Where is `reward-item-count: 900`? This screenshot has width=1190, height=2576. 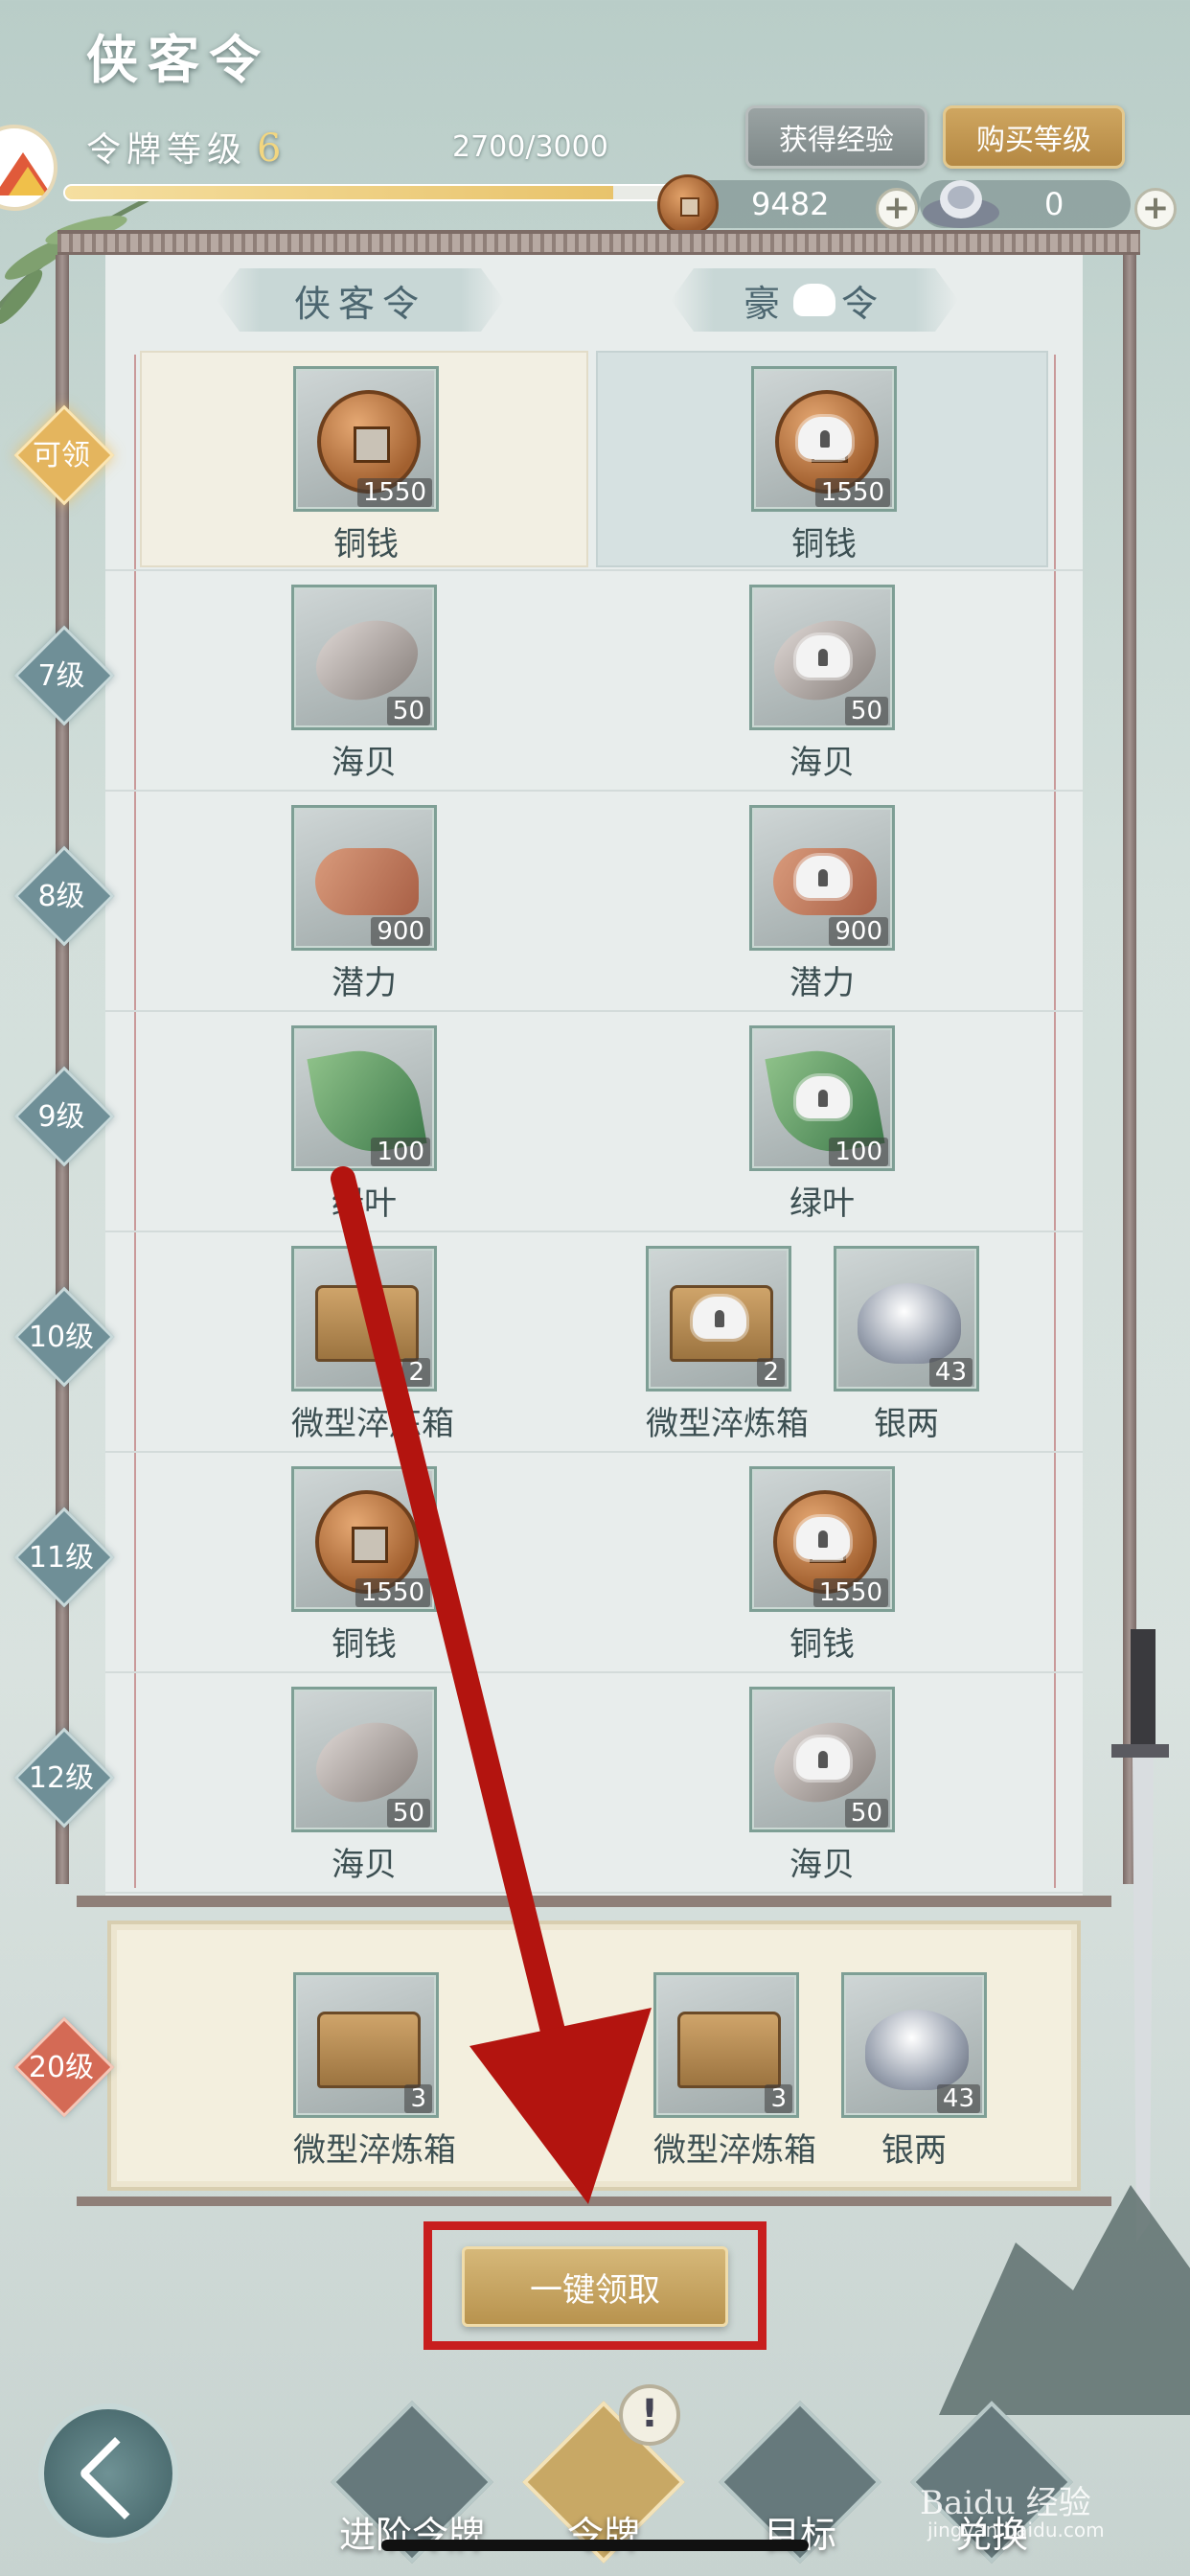 reward-item-count: 900 is located at coordinates (401, 931).